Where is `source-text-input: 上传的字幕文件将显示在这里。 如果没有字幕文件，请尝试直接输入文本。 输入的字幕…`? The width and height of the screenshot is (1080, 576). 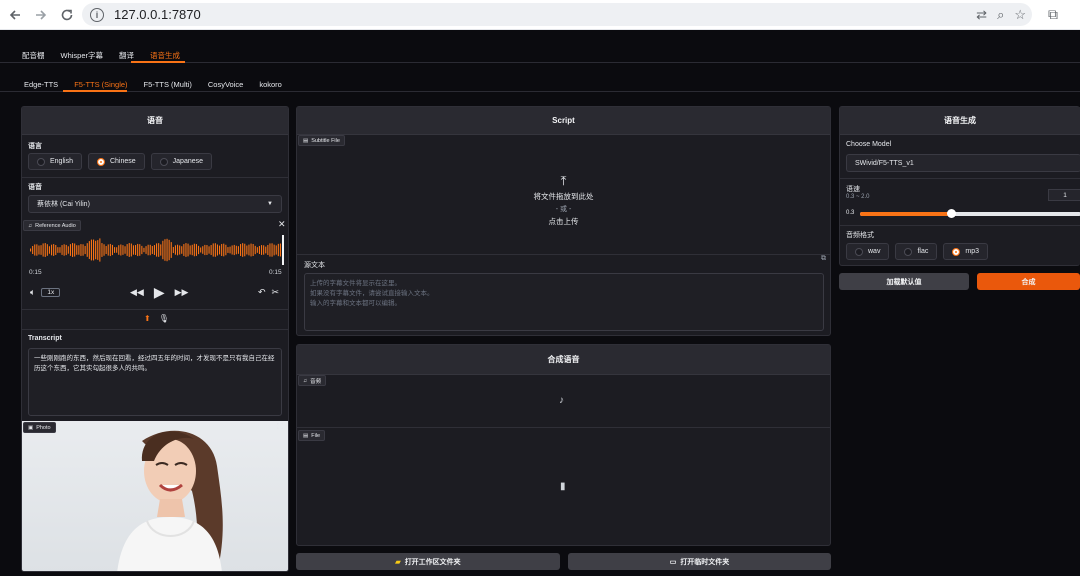
source-text-input: 上传的字幕文件将显示在这里。 如果没有字幕文件，请尝试直接输入文本。 输入的字幕… is located at coordinates (564, 302).